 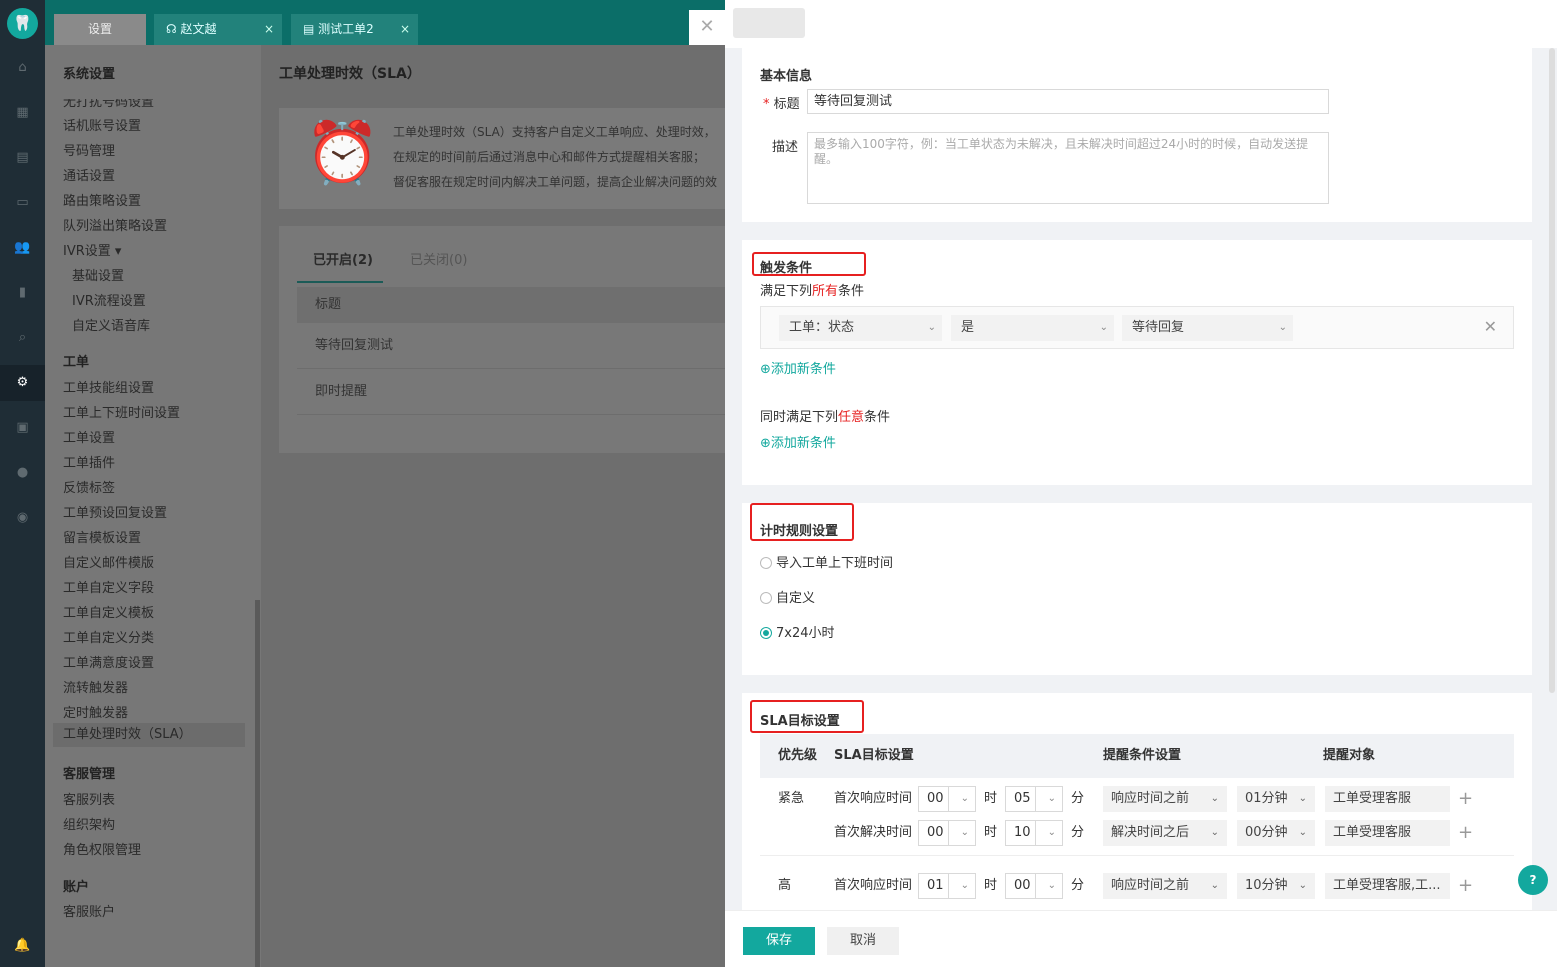 I want to click on tooth-logo-icon: 🦷, so click(x=22, y=23).